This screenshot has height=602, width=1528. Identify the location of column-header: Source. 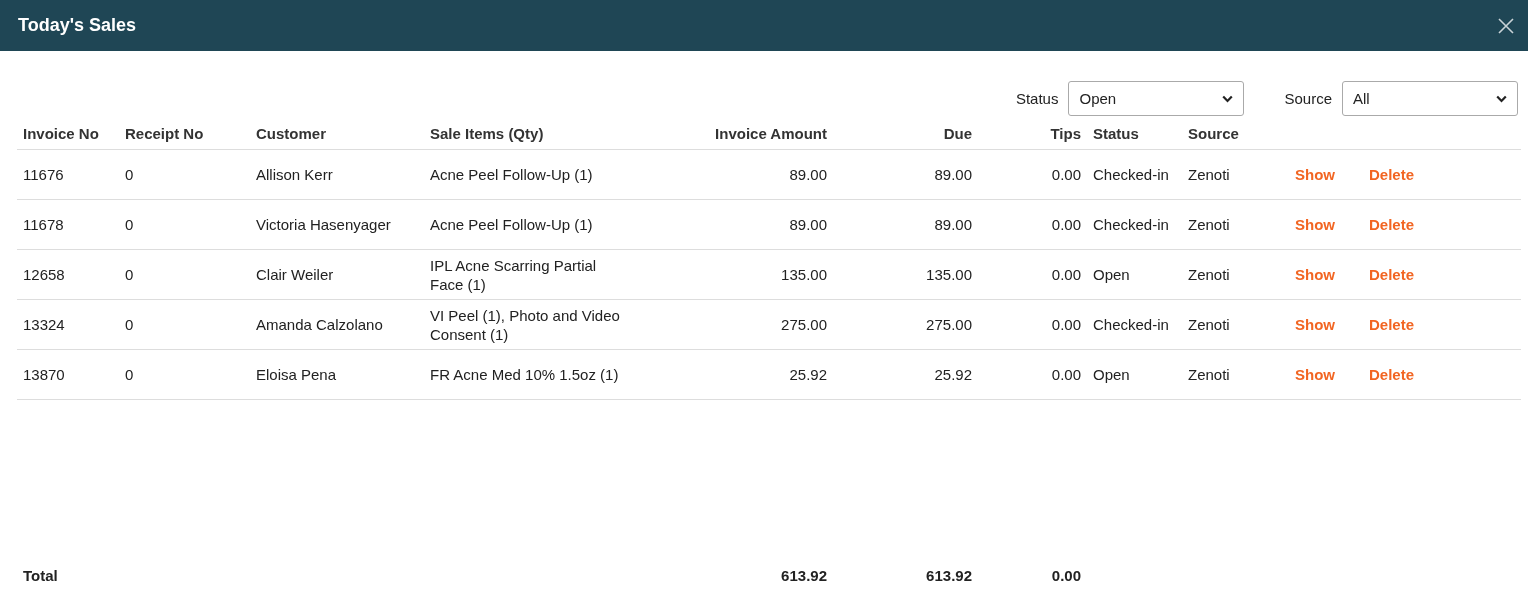
(1213, 133).